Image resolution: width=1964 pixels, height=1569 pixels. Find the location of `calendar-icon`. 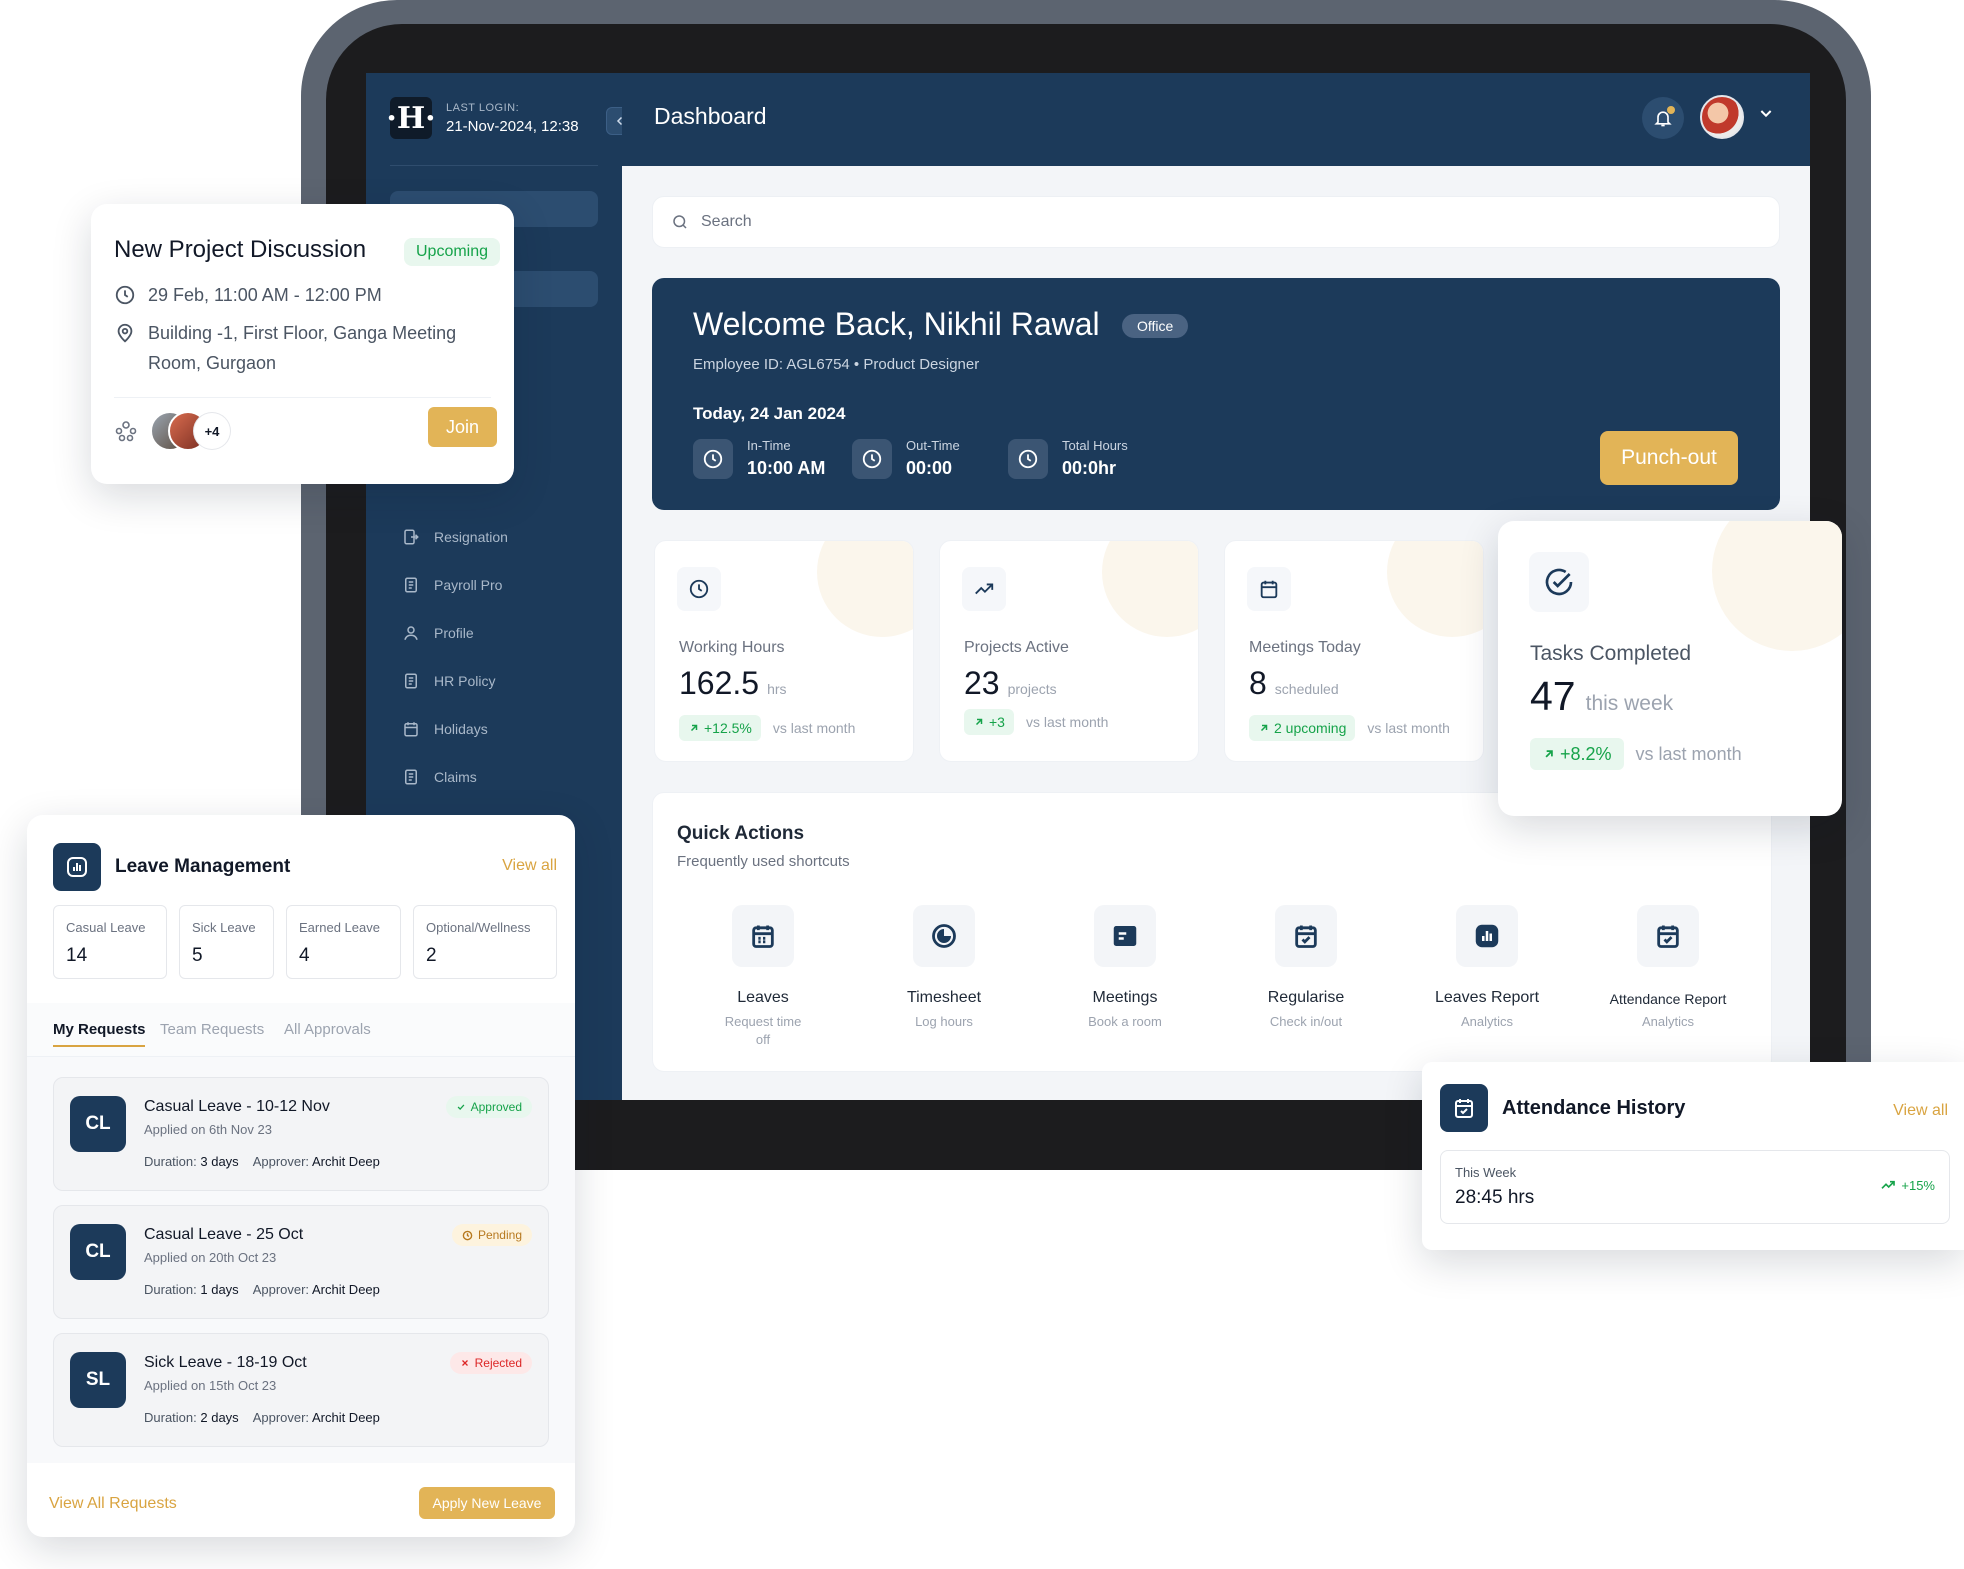

calendar-icon is located at coordinates (1269, 589).